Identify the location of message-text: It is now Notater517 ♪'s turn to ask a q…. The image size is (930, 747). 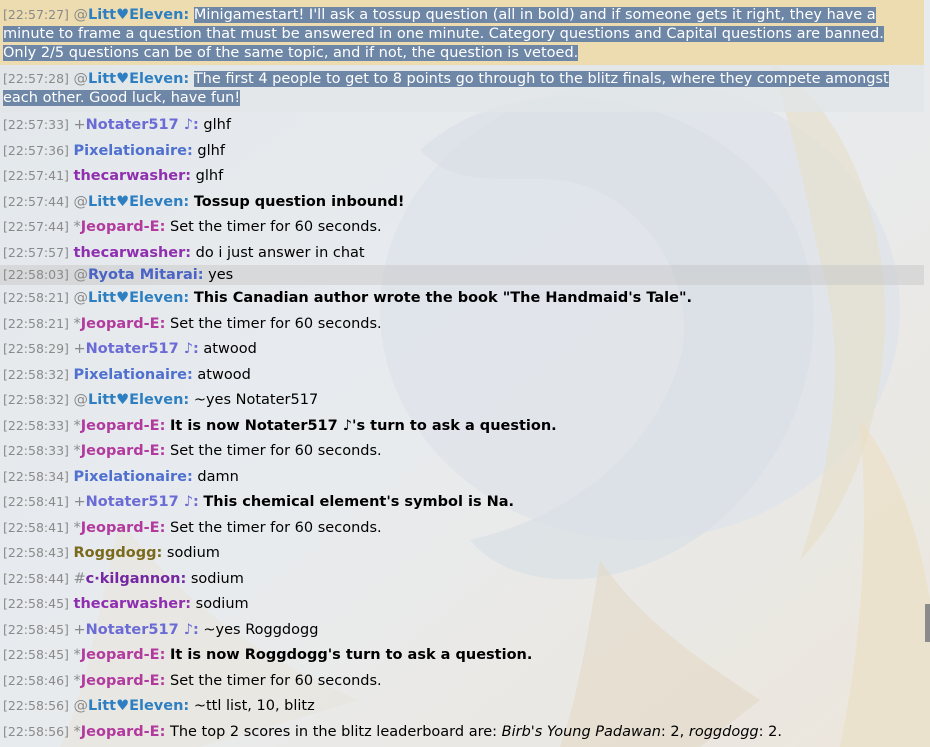
(363, 425).